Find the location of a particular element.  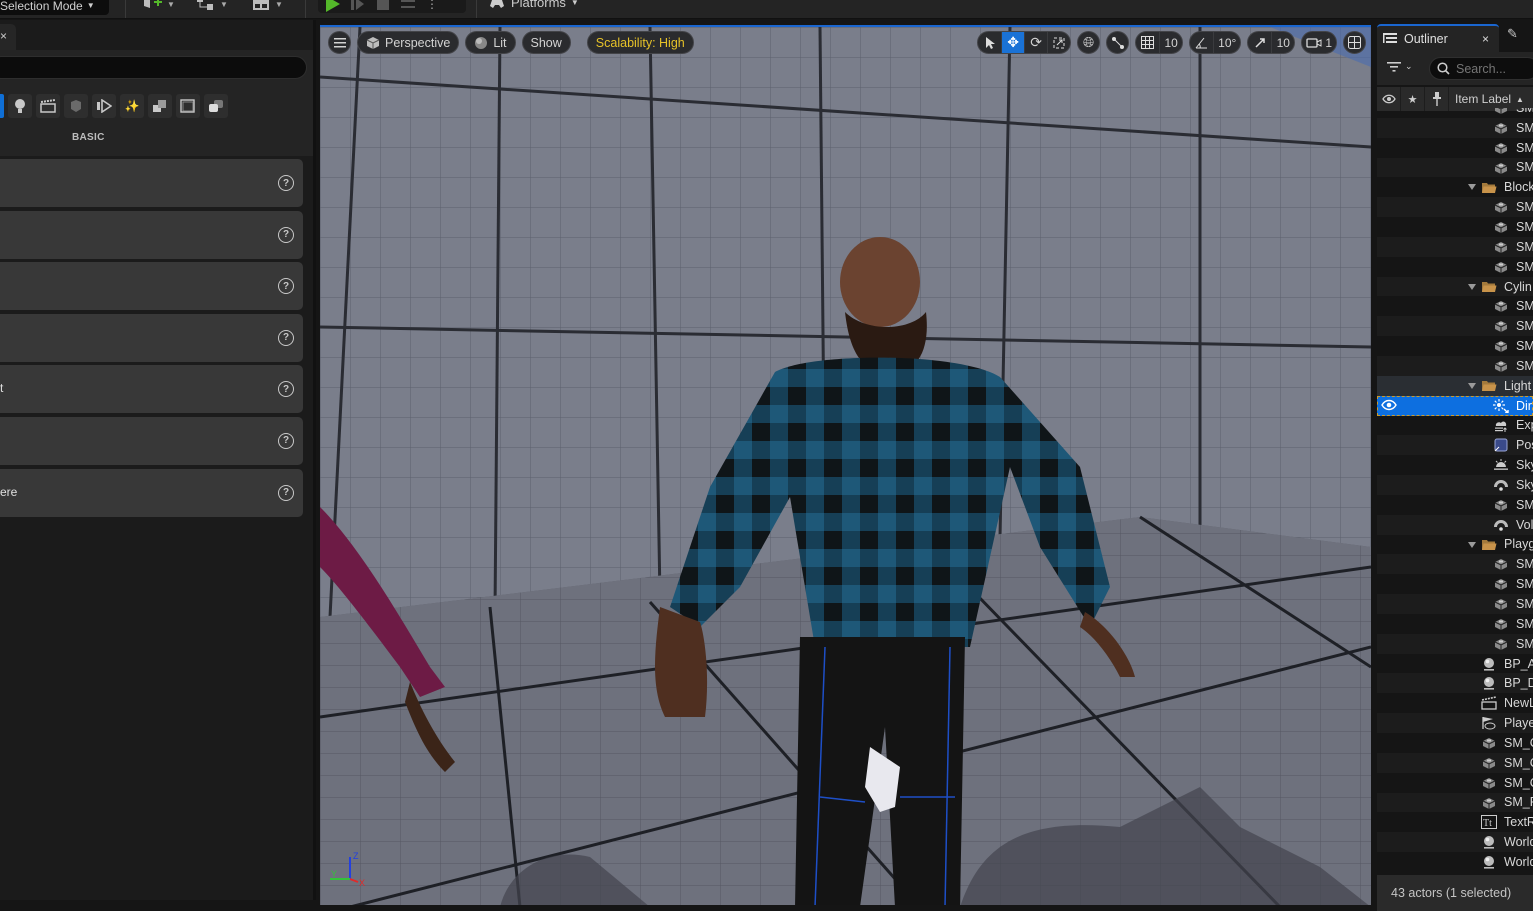

category-shapes is located at coordinates (160, 106).